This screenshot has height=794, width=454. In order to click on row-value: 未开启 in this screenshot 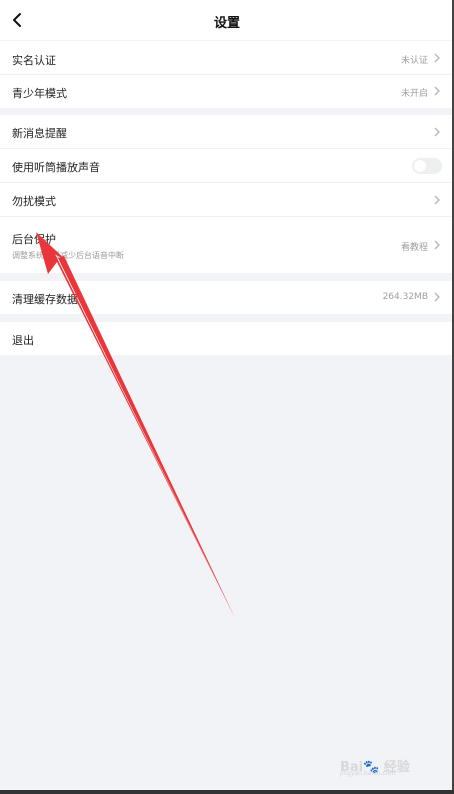, I will do `click(414, 94)`.